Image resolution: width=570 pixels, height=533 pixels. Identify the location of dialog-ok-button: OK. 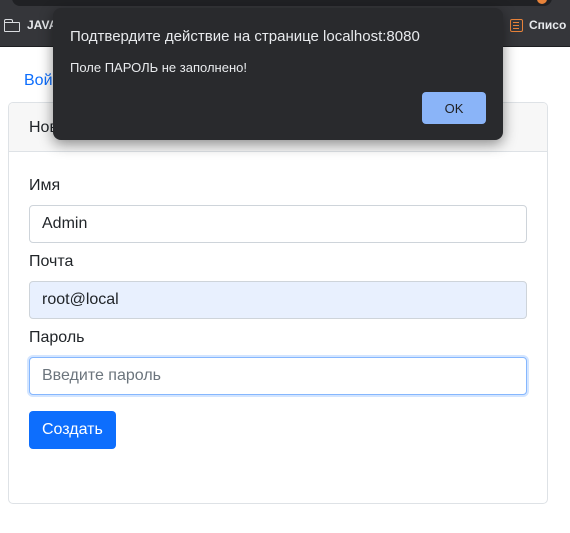
(454, 108).